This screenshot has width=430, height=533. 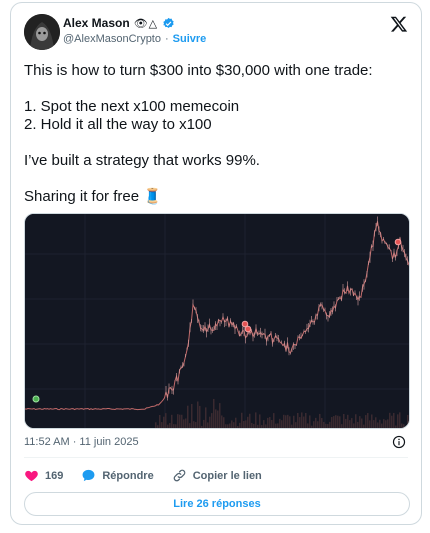 I want to click on verified-badge-icon, so click(x=168, y=22).